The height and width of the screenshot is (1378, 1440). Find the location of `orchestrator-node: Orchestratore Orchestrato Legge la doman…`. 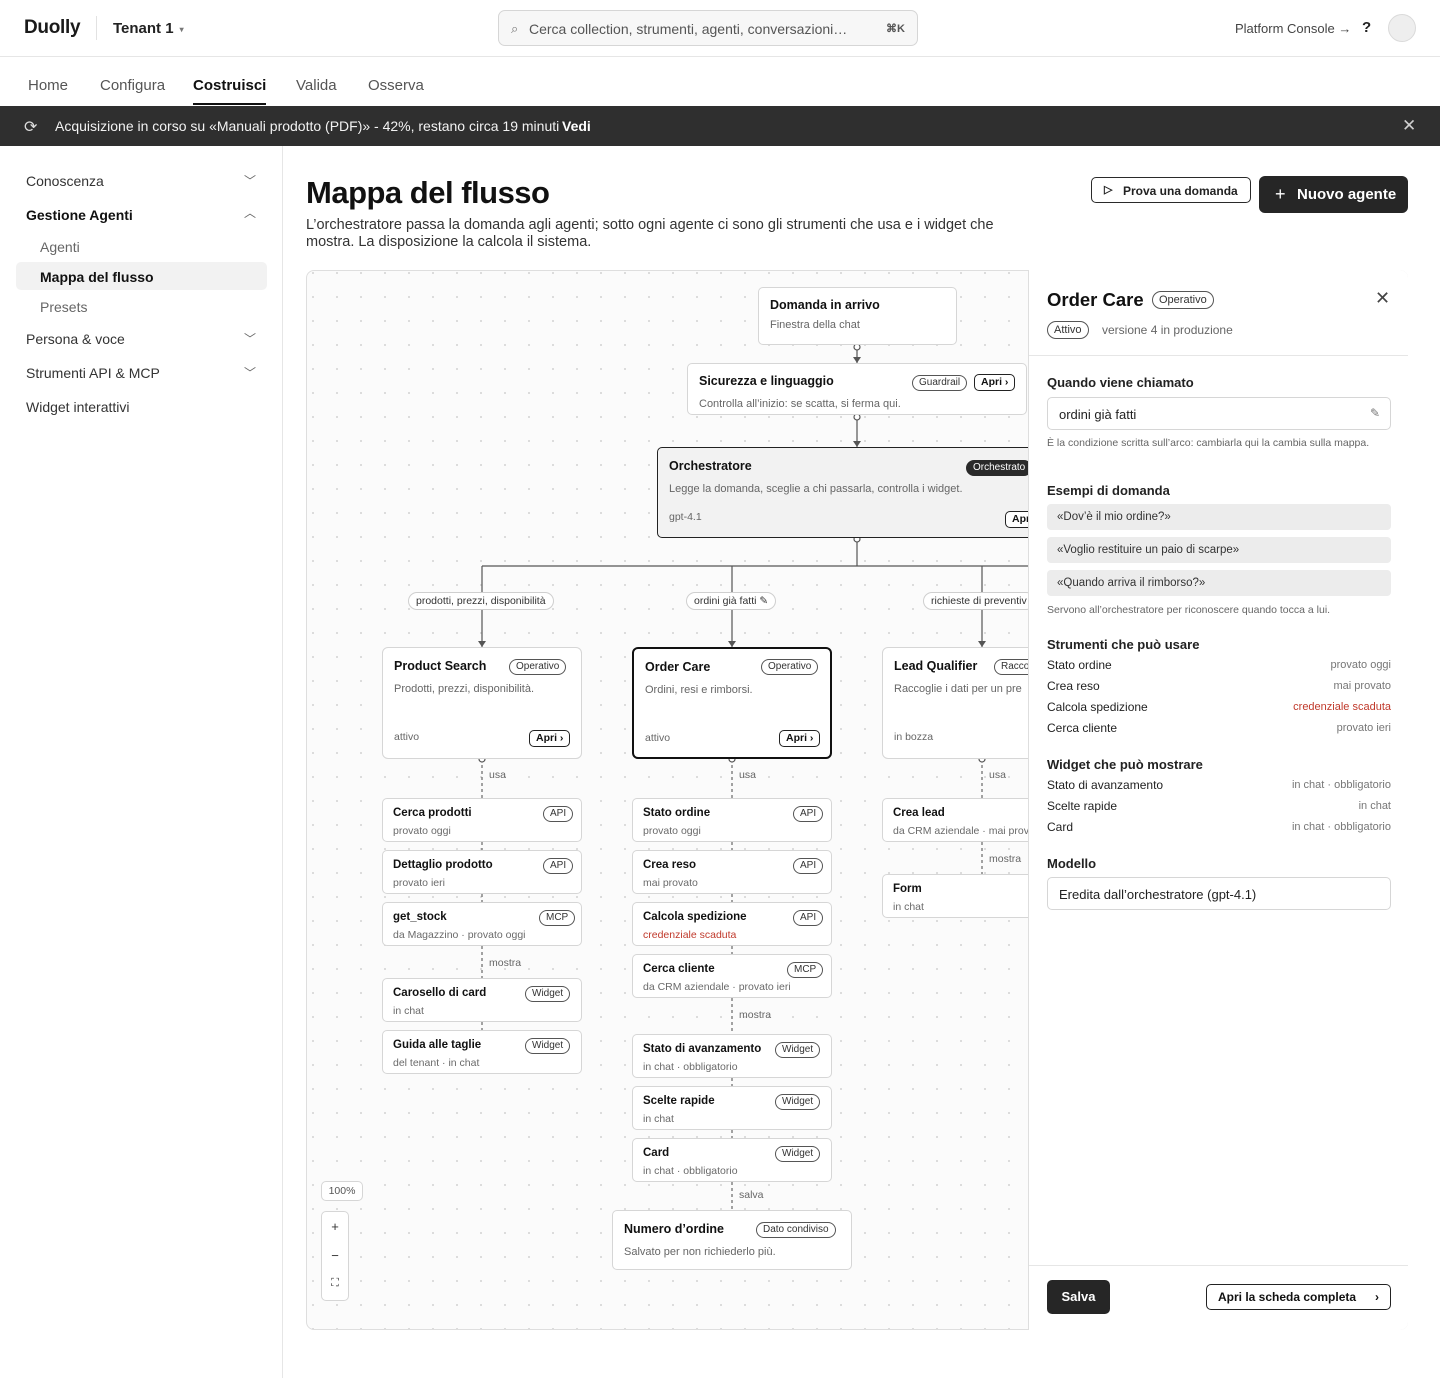

orchestrator-node: Orchestratore Orchestrato Legge la doman… is located at coordinates (857, 492).